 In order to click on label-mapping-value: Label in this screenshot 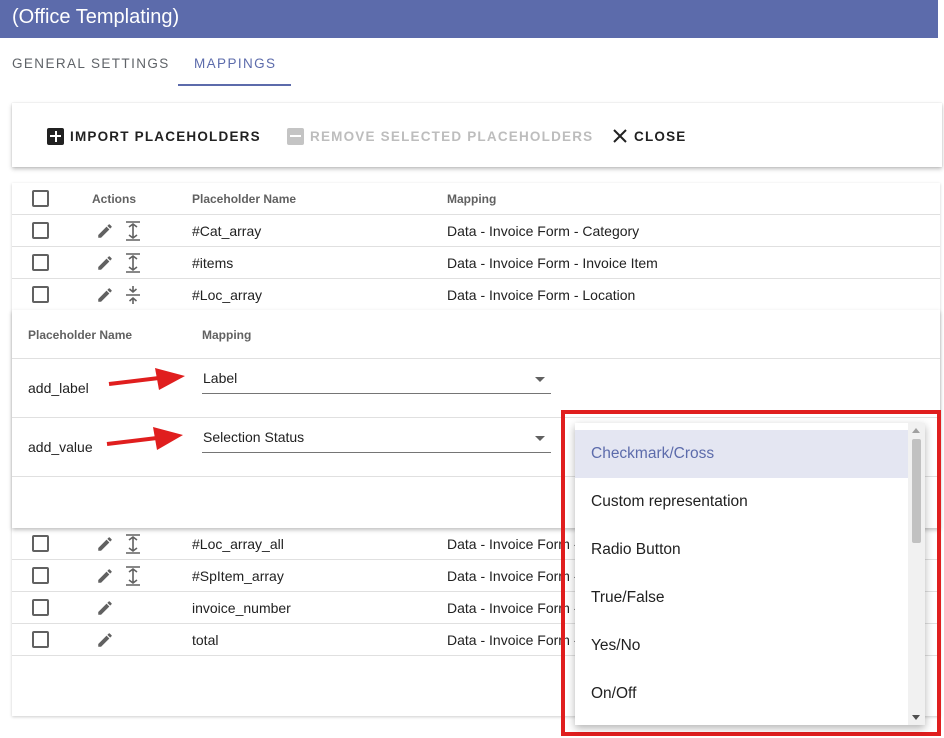, I will do `click(220, 378)`.